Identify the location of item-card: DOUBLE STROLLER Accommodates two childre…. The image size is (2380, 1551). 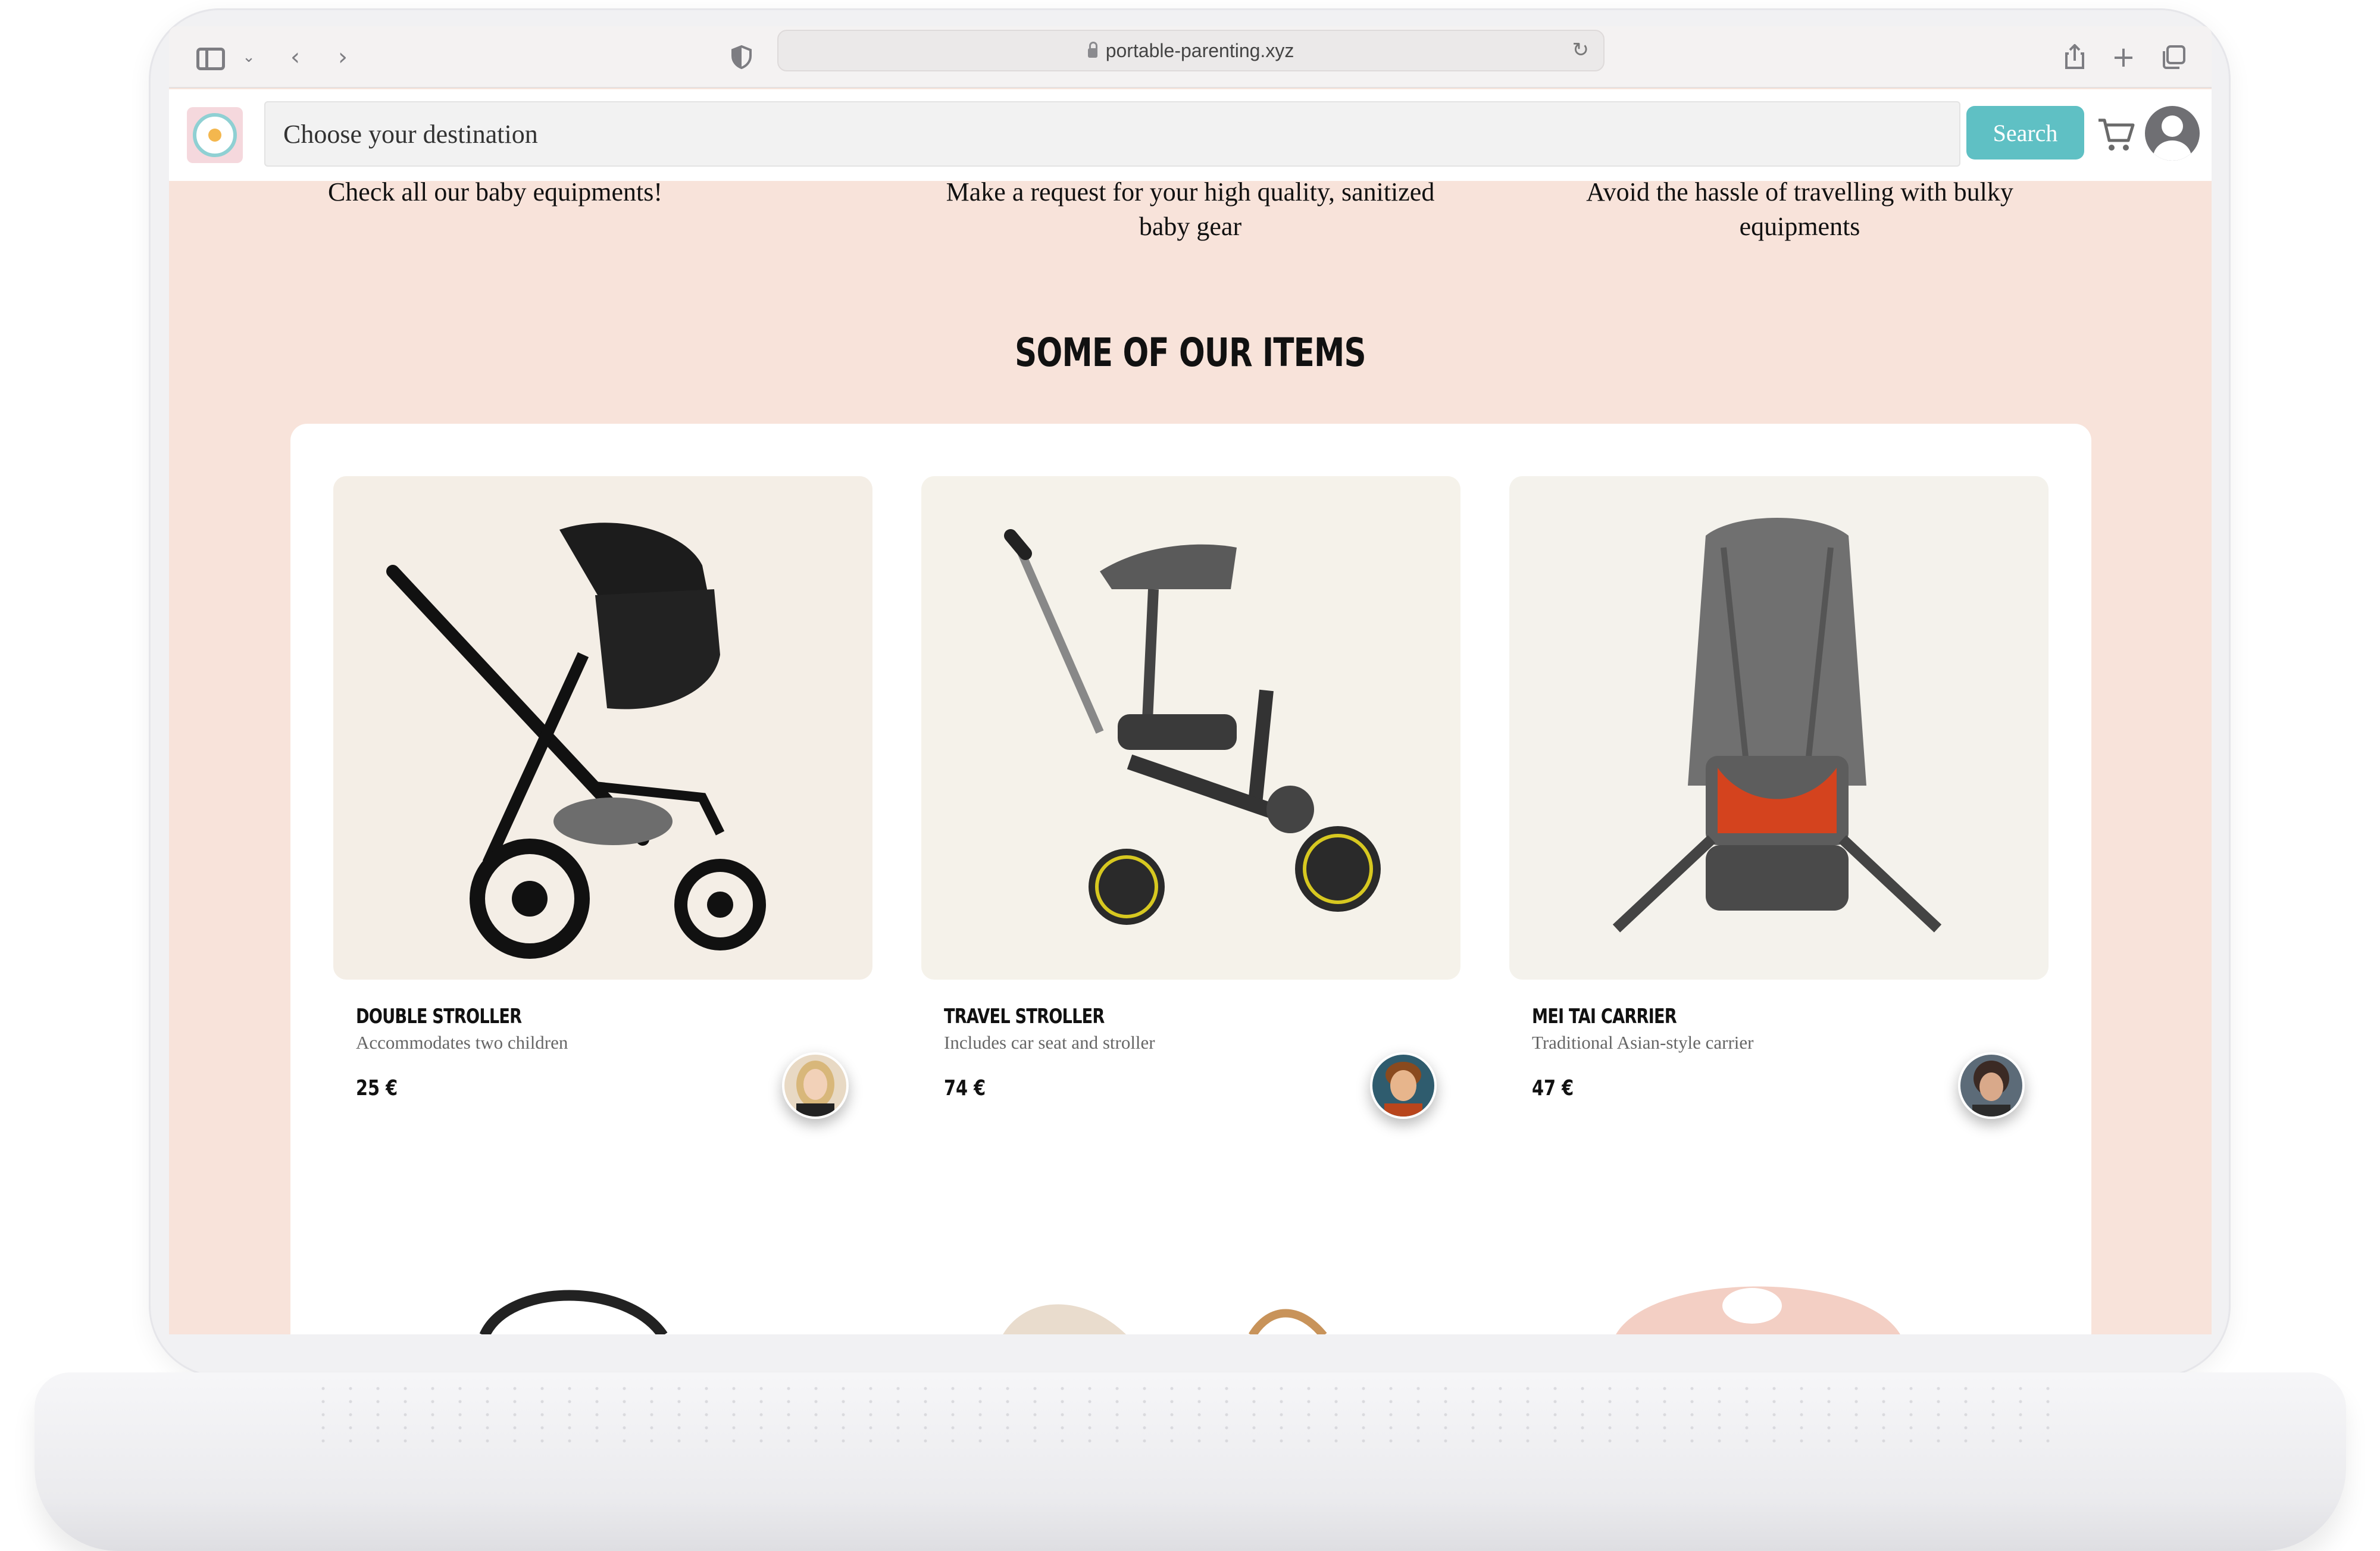
(602, 833).